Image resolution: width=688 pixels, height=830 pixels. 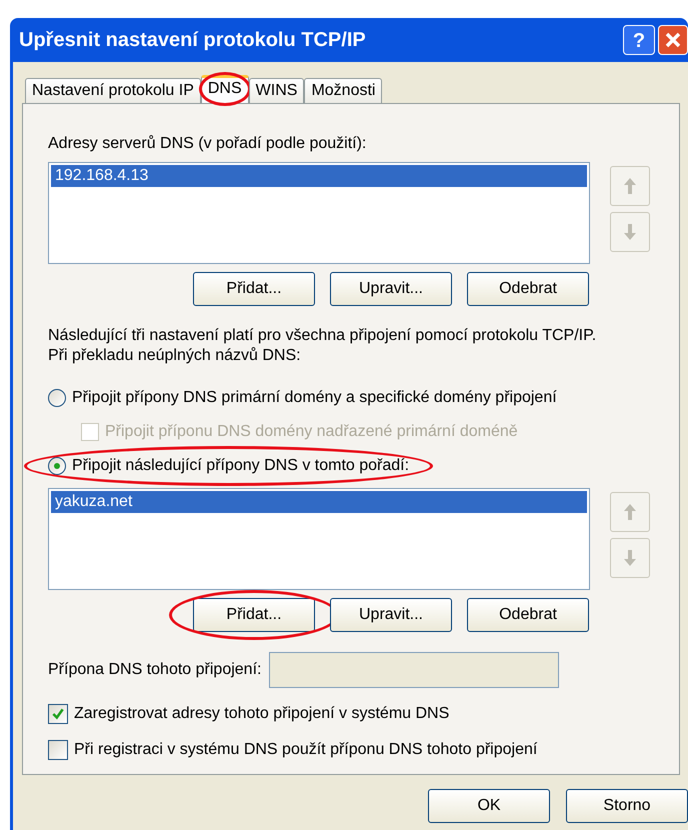 I want to click on check-icon, so click(x=58, y=714).